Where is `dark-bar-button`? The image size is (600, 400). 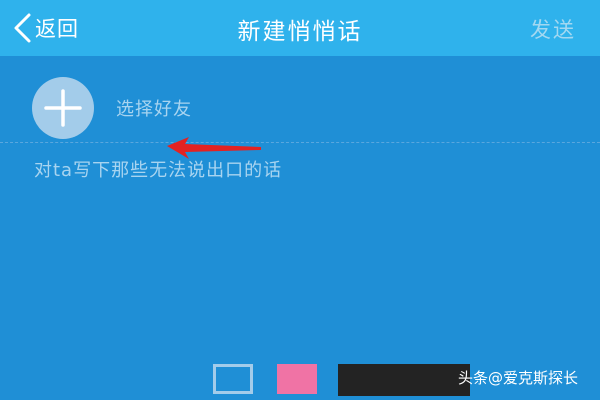 dark-bar-button is located at coordinates (404, 380).